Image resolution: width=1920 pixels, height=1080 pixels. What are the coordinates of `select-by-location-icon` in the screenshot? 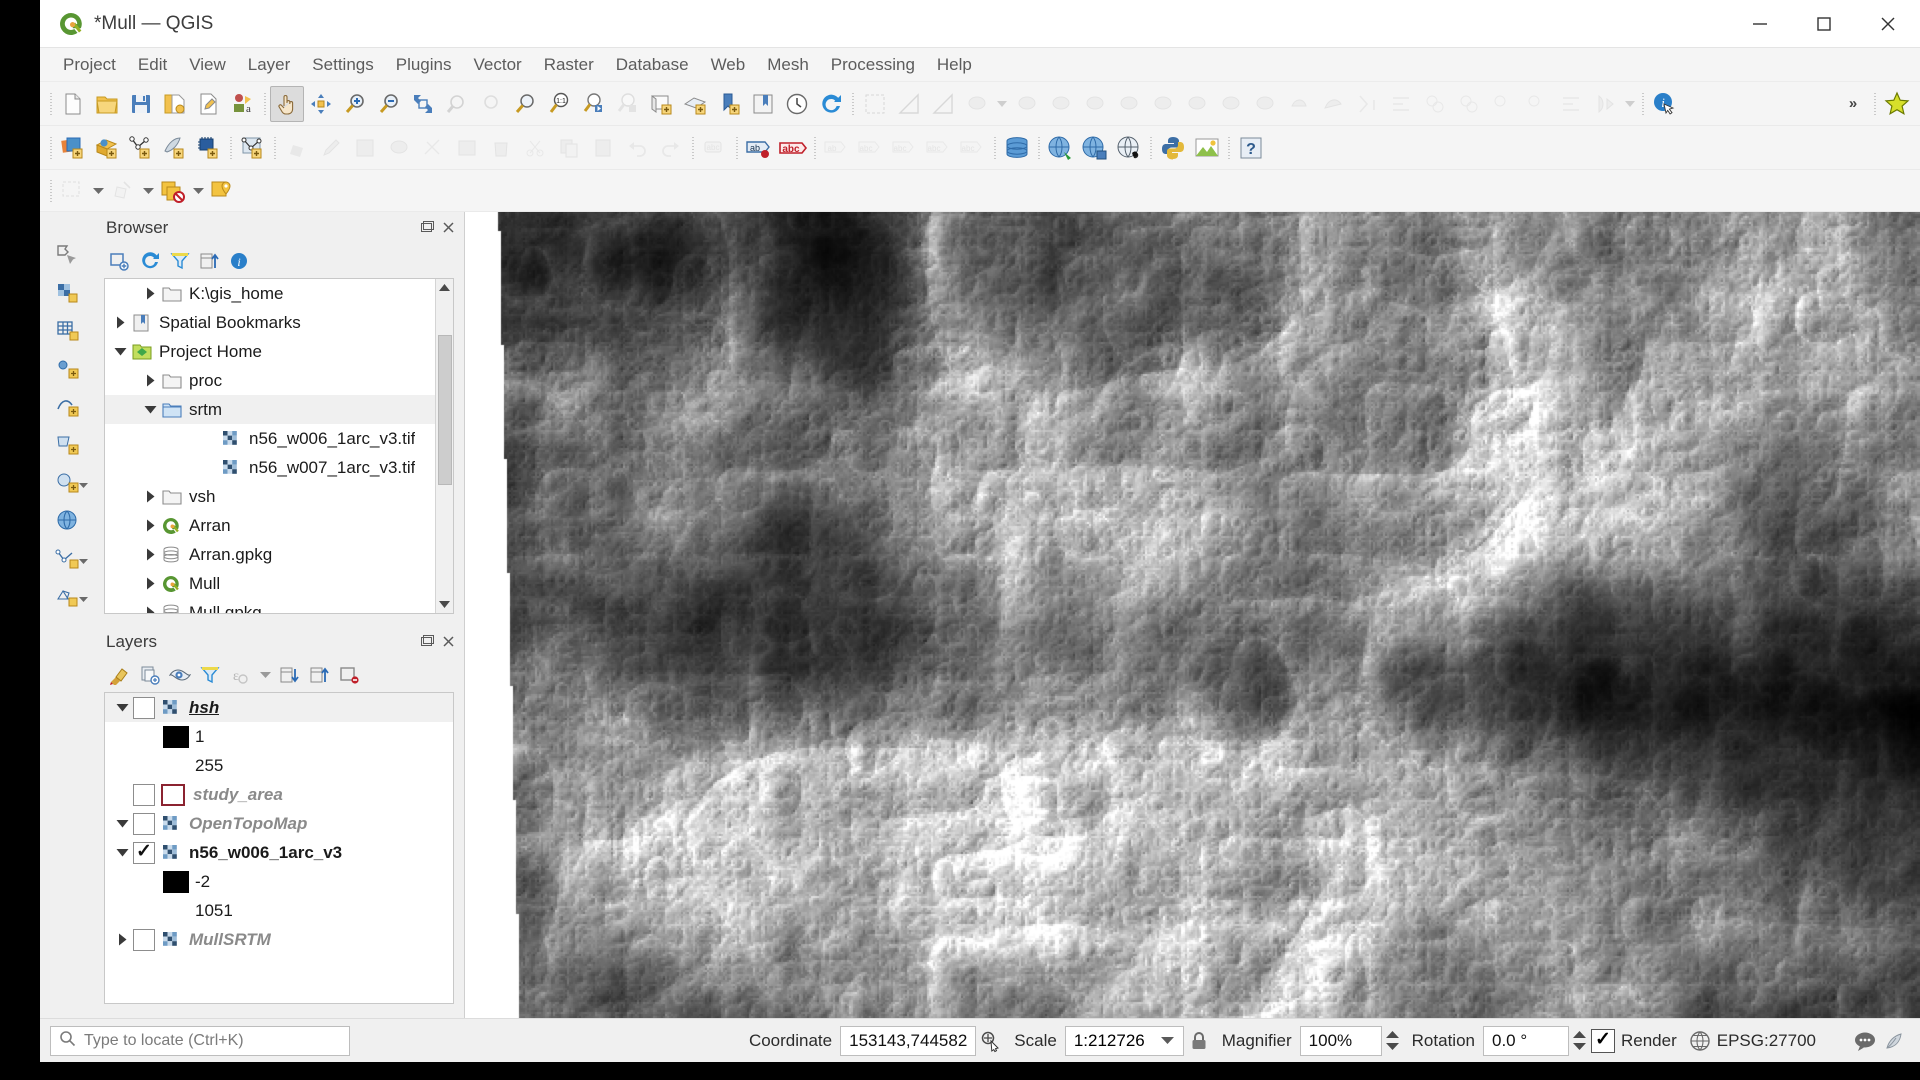 It's located at (223, 191).